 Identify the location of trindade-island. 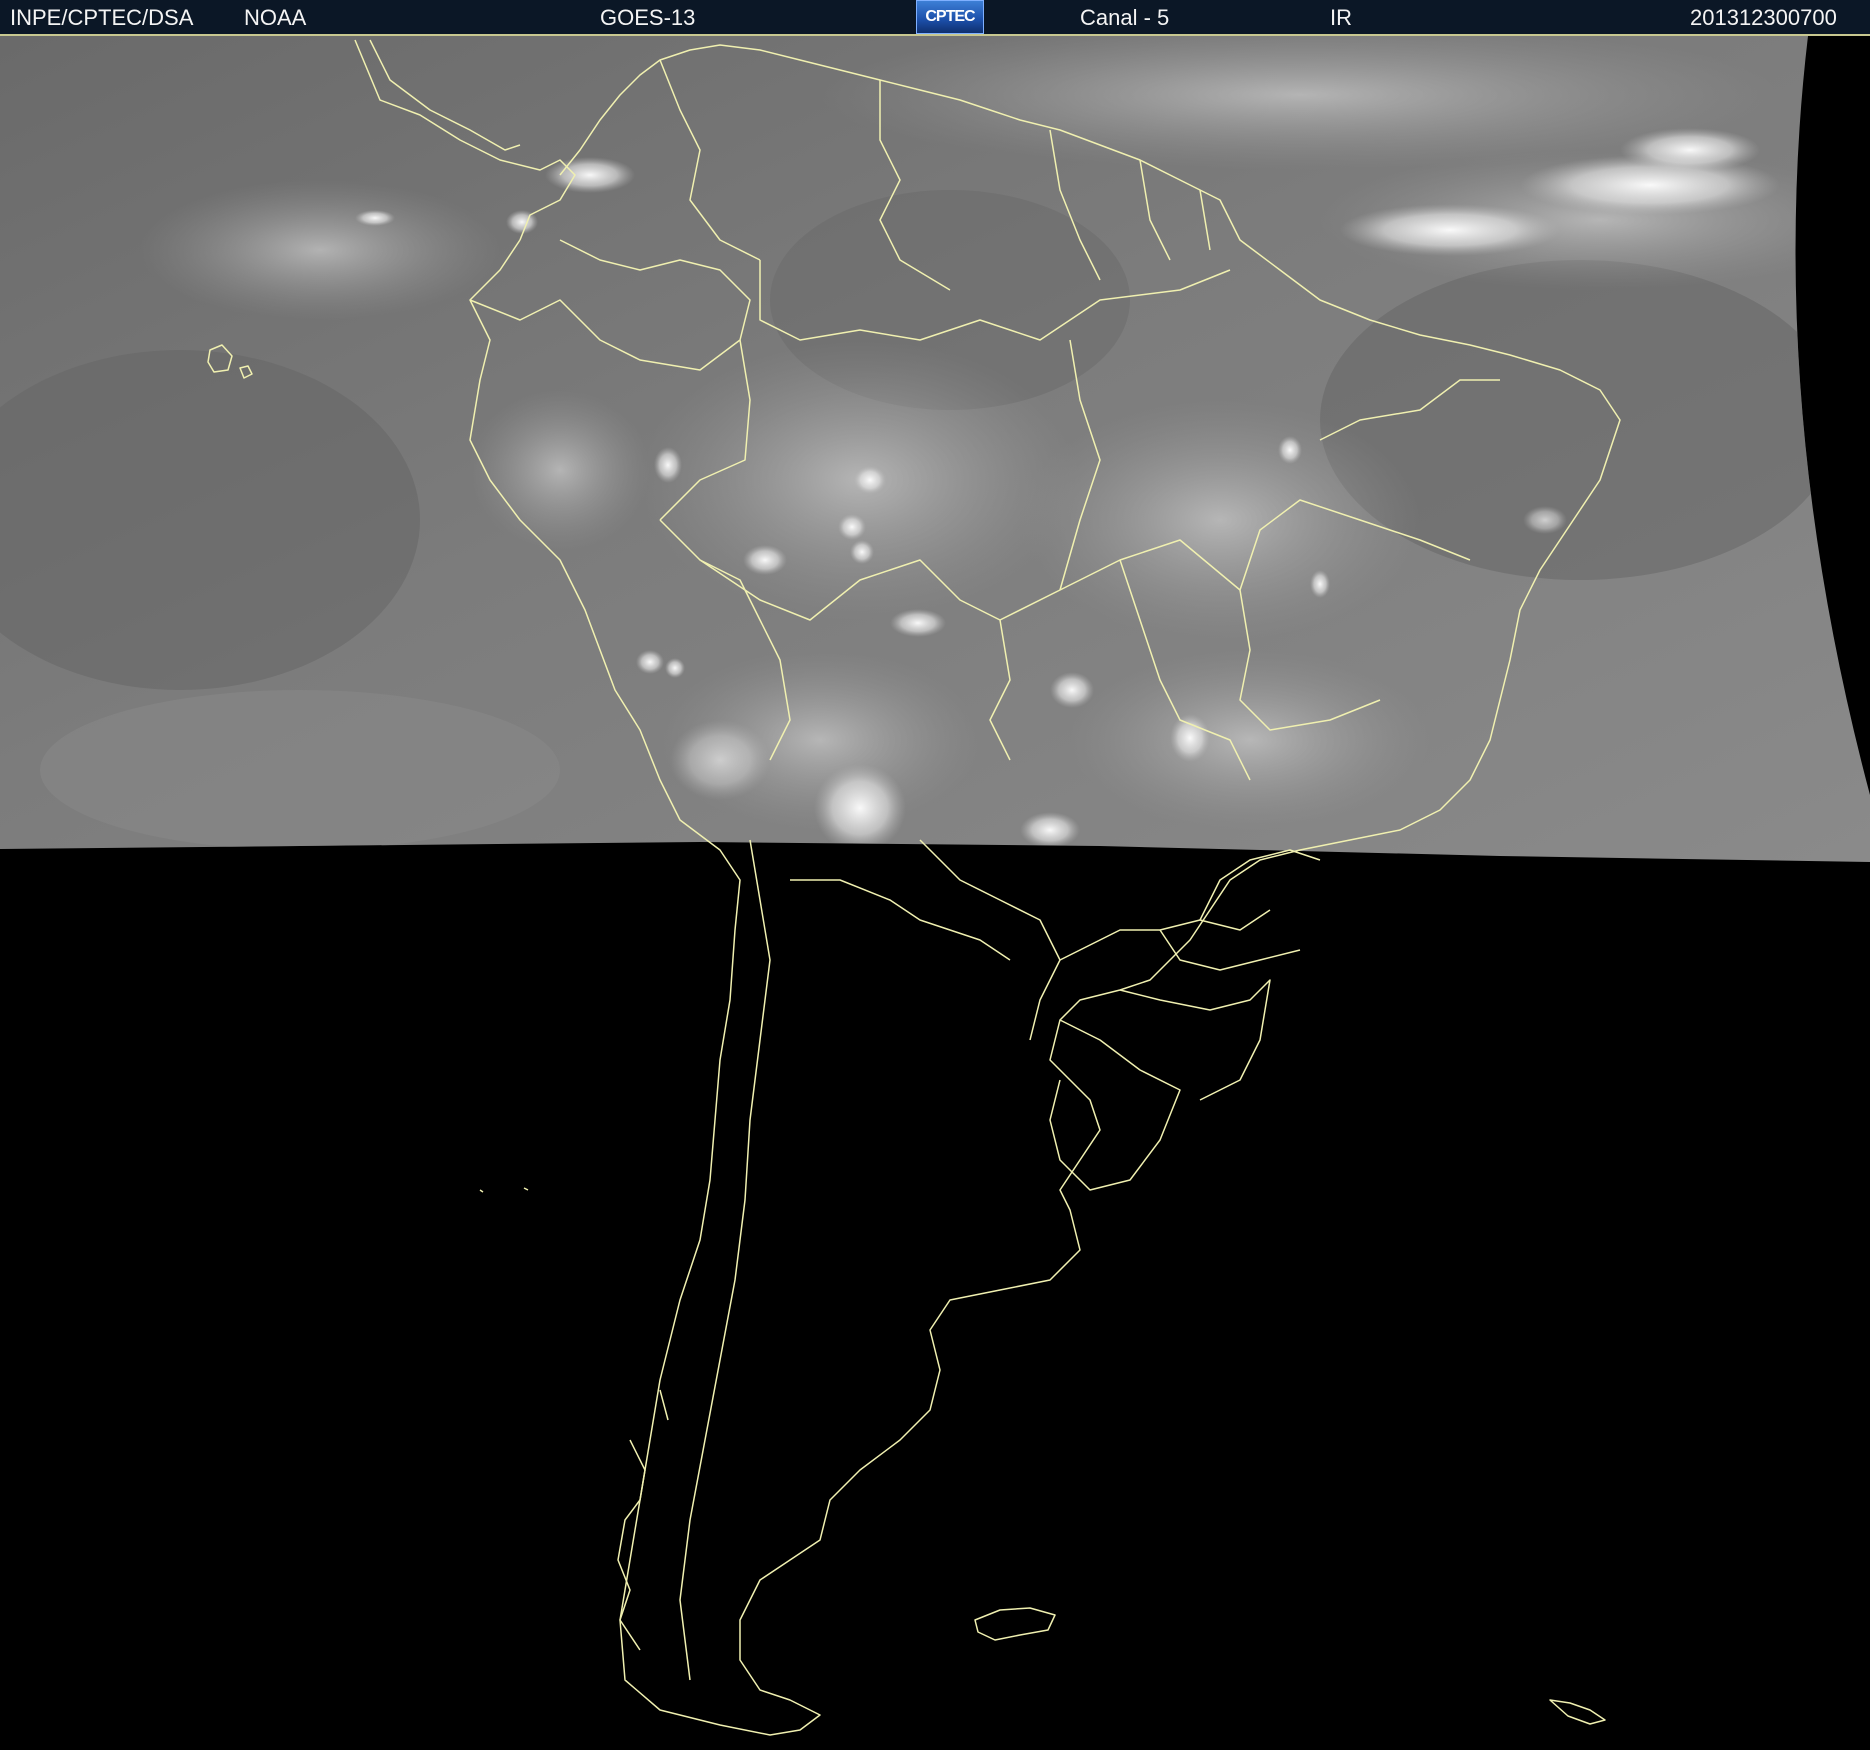
(504, 1190).